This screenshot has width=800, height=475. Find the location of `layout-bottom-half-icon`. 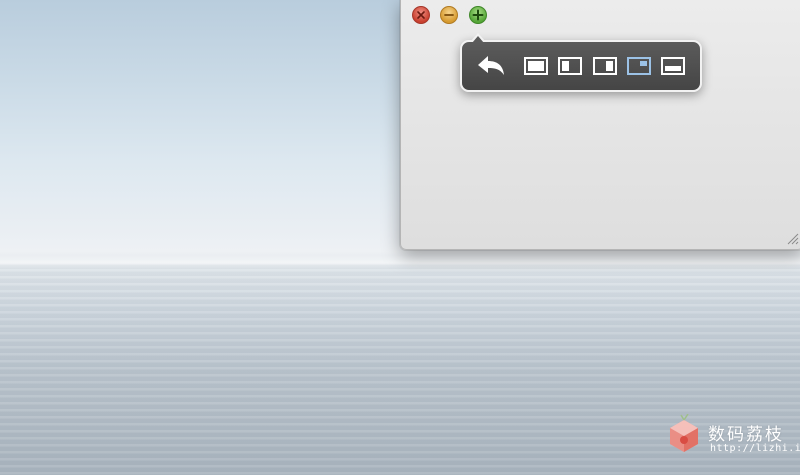

layout-bottom-half-icon is located at coordinates (673, 66).